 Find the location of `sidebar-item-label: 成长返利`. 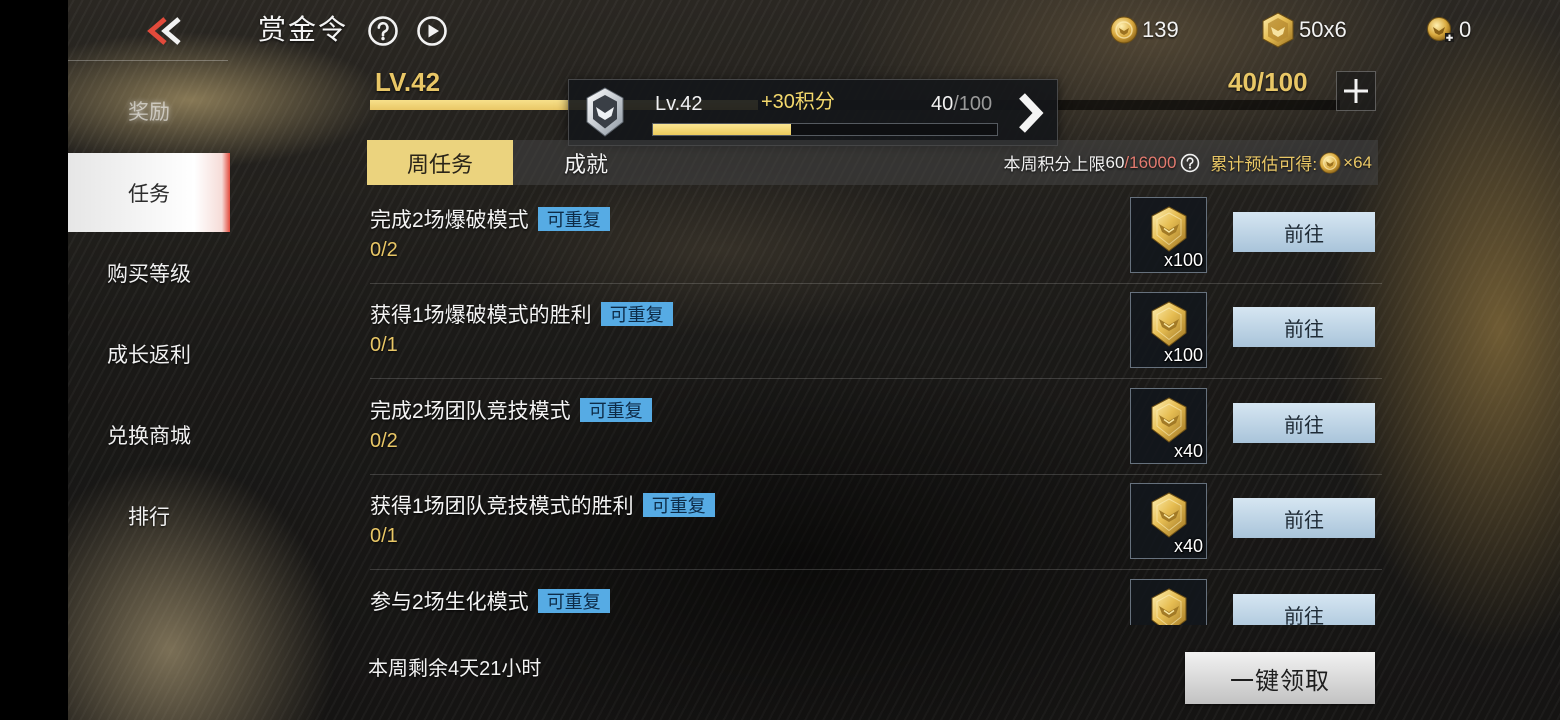

sidebar-item-label: 成长返利 is located at coordinates (149, 355).